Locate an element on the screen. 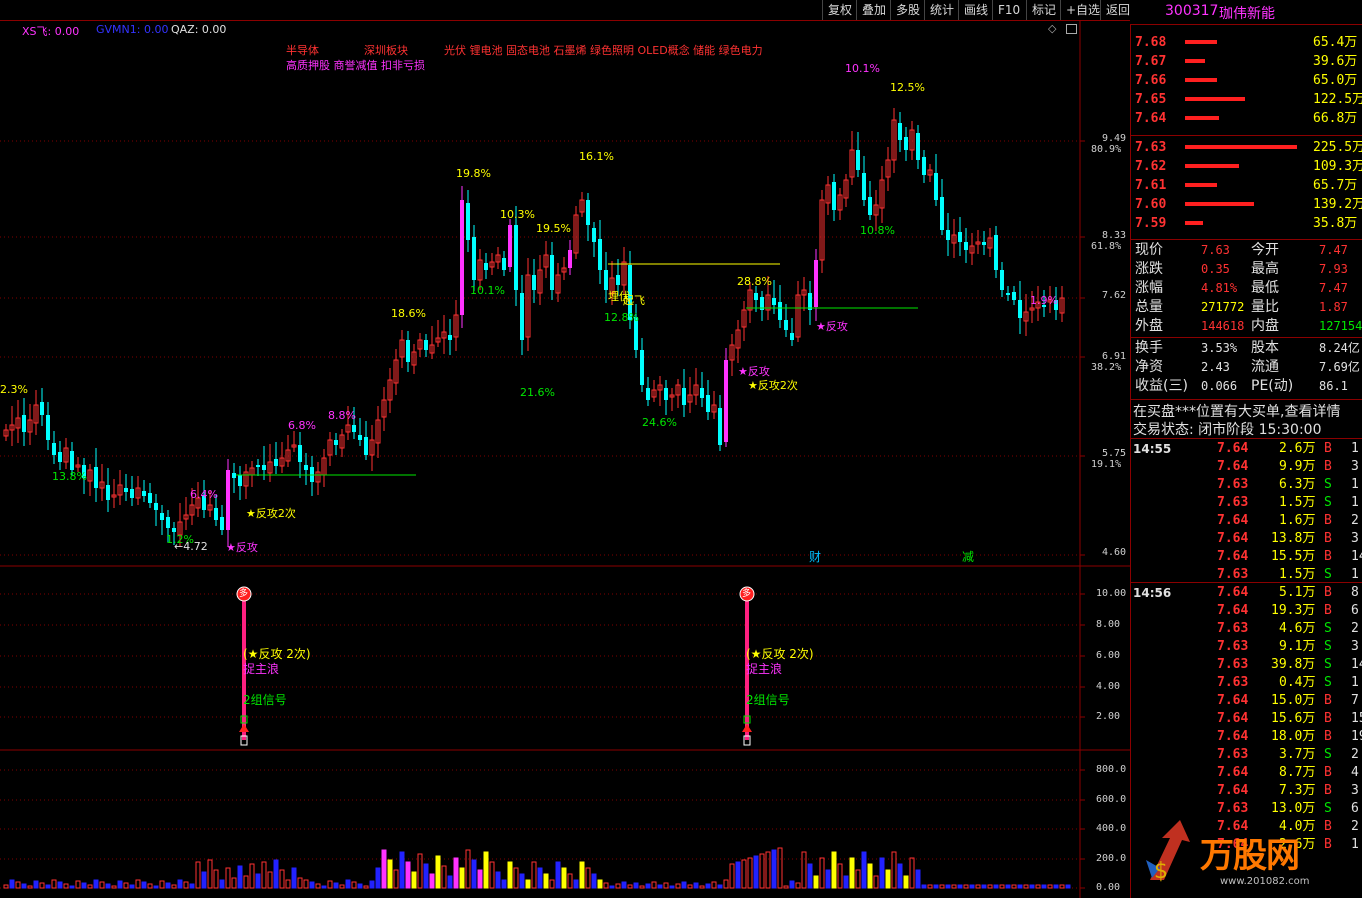 The image size is (1362, 898). tick-row: 7.64 15.5万 B 14 is located at coordinates (1247, 557).